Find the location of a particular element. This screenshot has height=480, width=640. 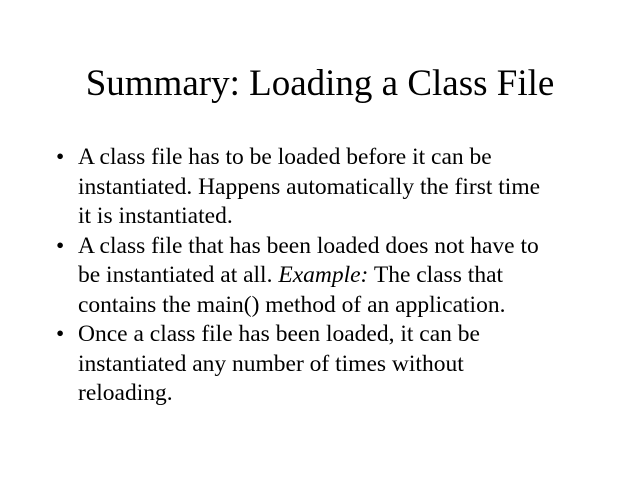

bullet-line: instantiated any number of times without is located at coordinates (271, 363).